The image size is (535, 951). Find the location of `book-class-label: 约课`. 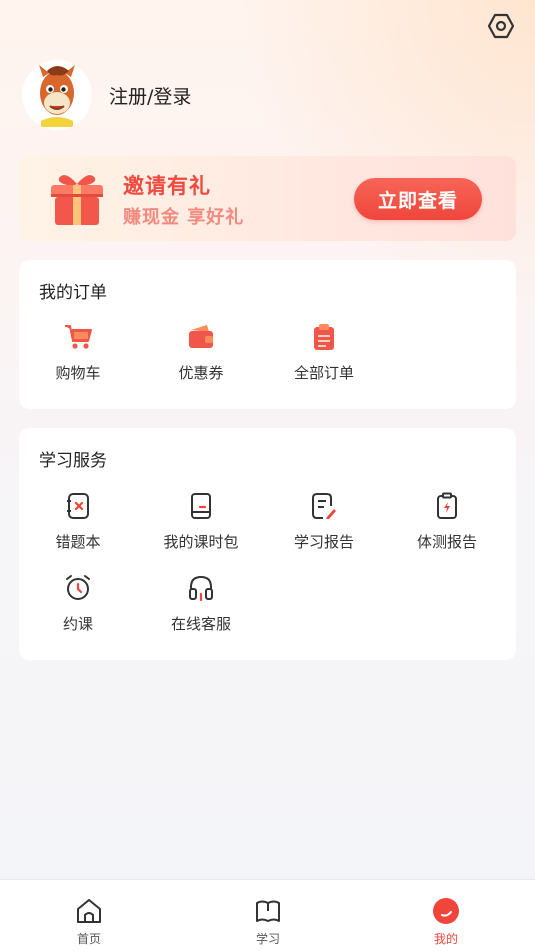

book-class-label: 约课 is located at coordinates (77, 624).